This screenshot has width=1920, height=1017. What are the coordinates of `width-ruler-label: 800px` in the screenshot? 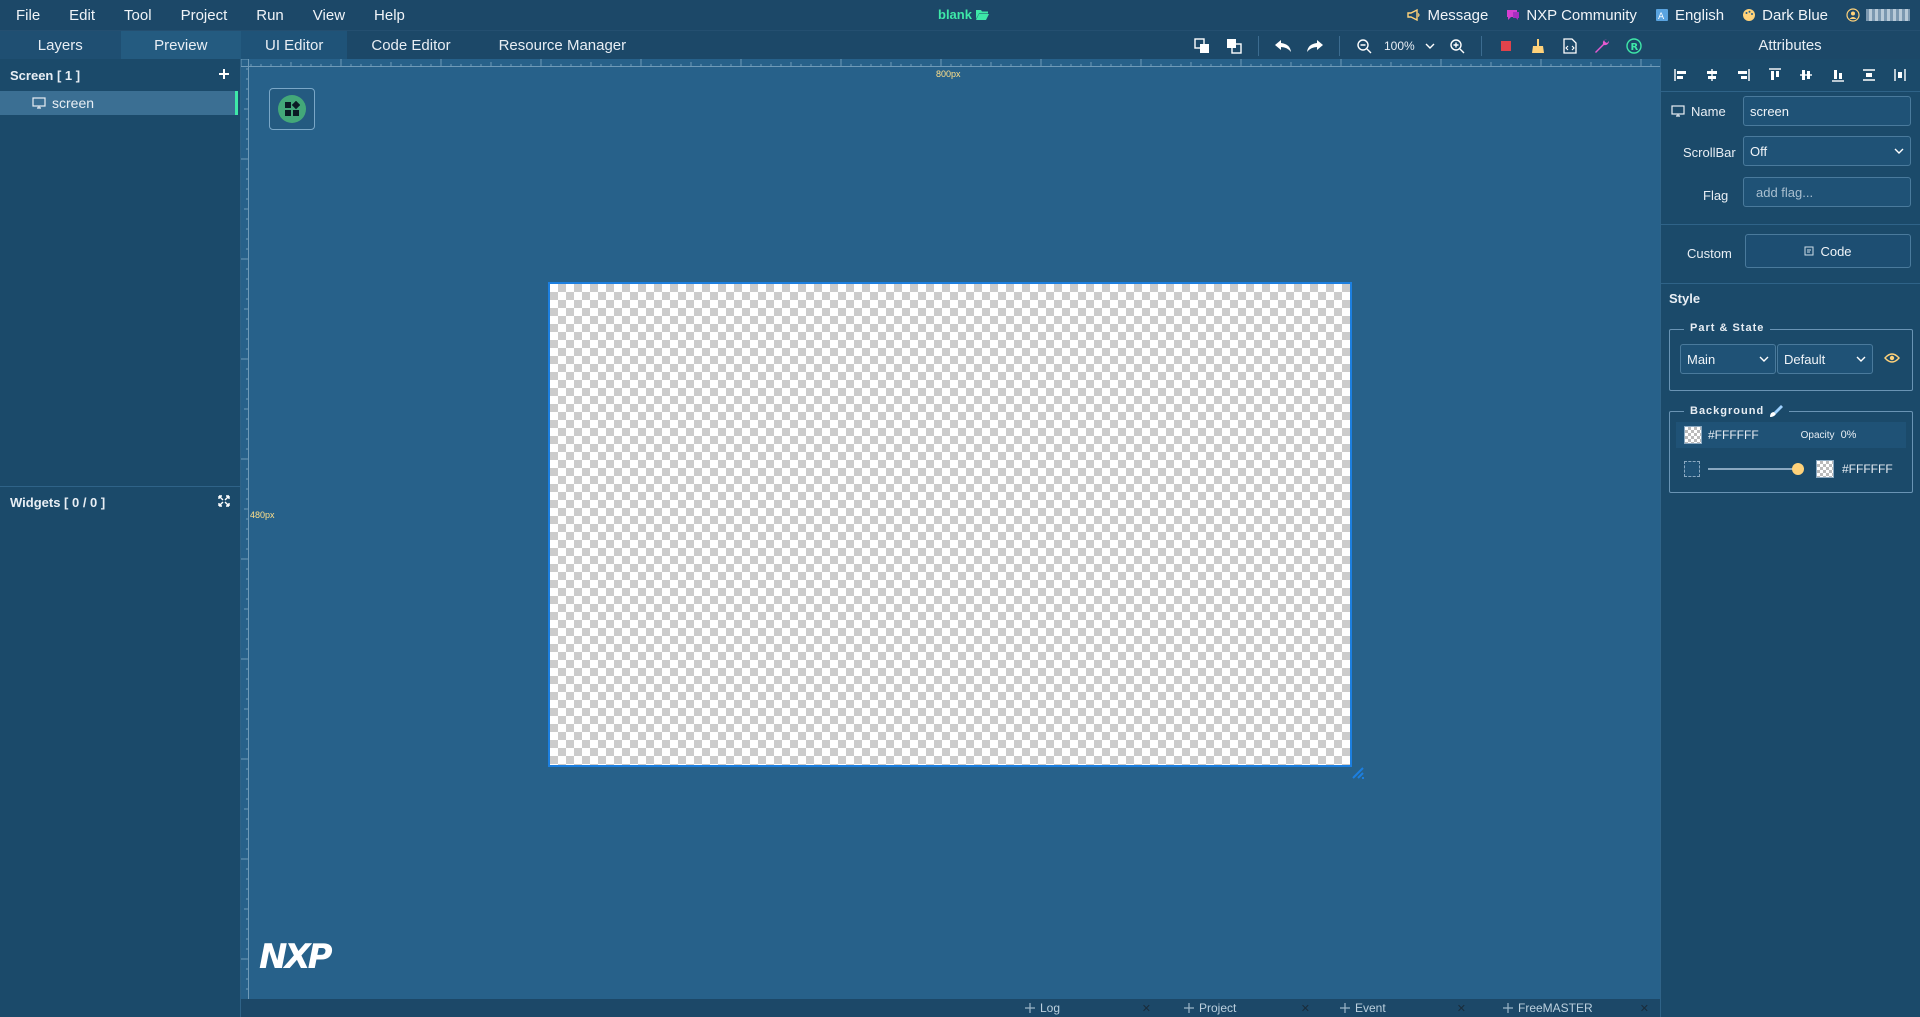 It's located at (948, 74).